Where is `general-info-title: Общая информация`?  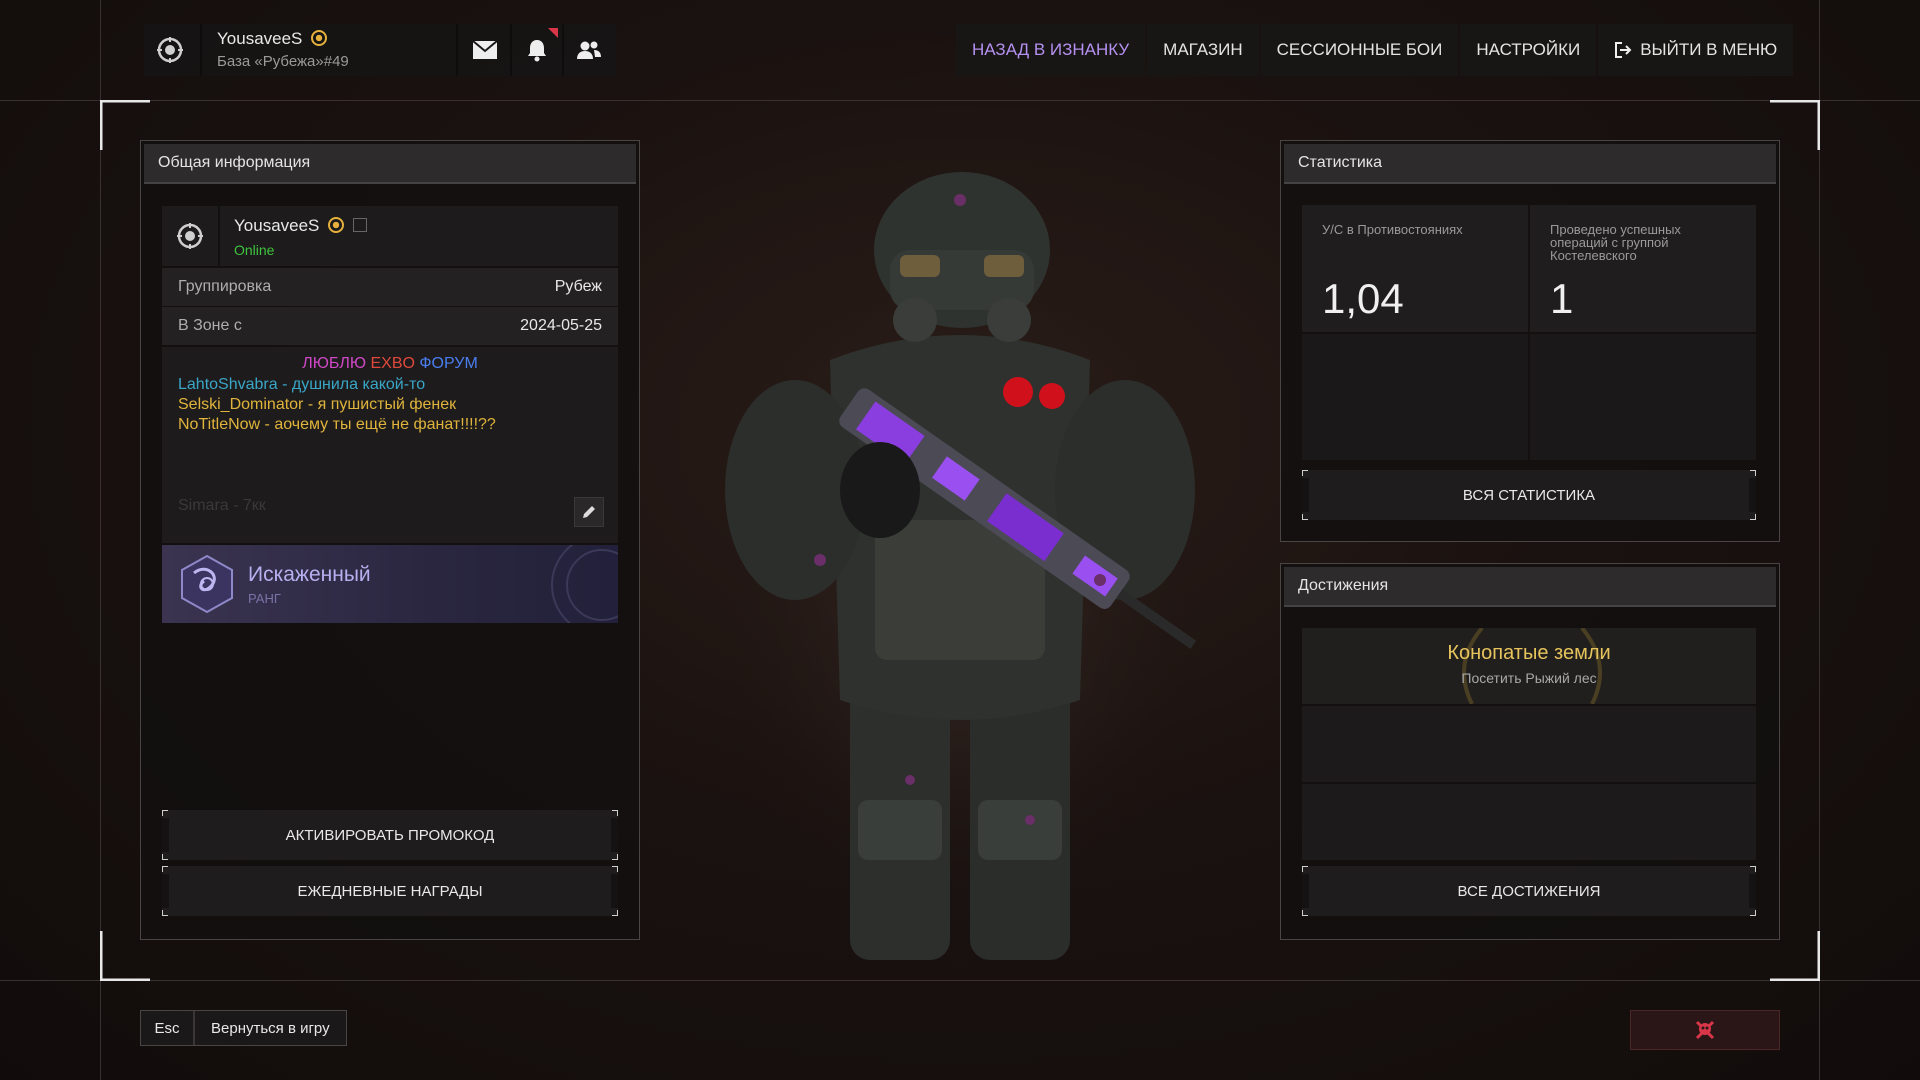
general-info-title: Общая информация is located at coordinates (390, 164).